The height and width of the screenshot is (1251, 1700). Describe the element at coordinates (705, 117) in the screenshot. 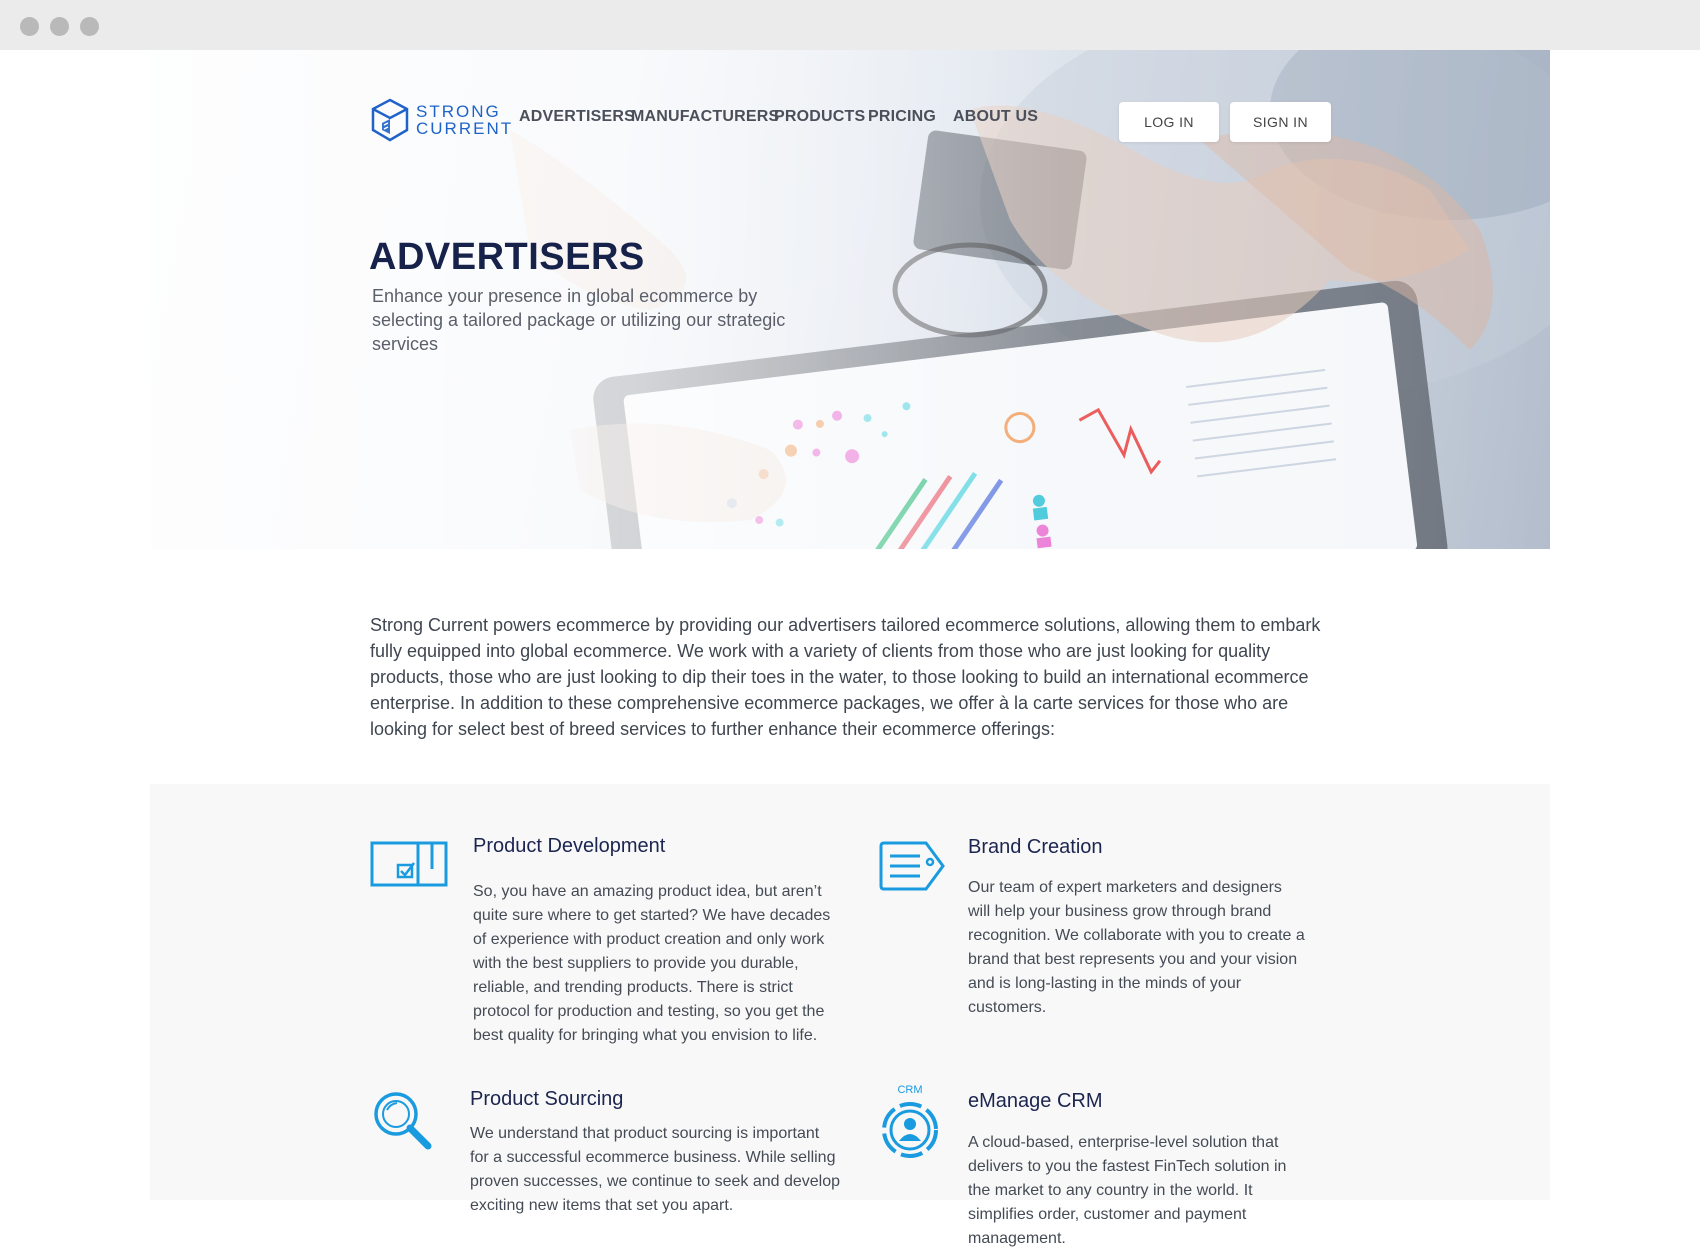

I see `nav-manufacturers: MANUFACTURERS` at that location.